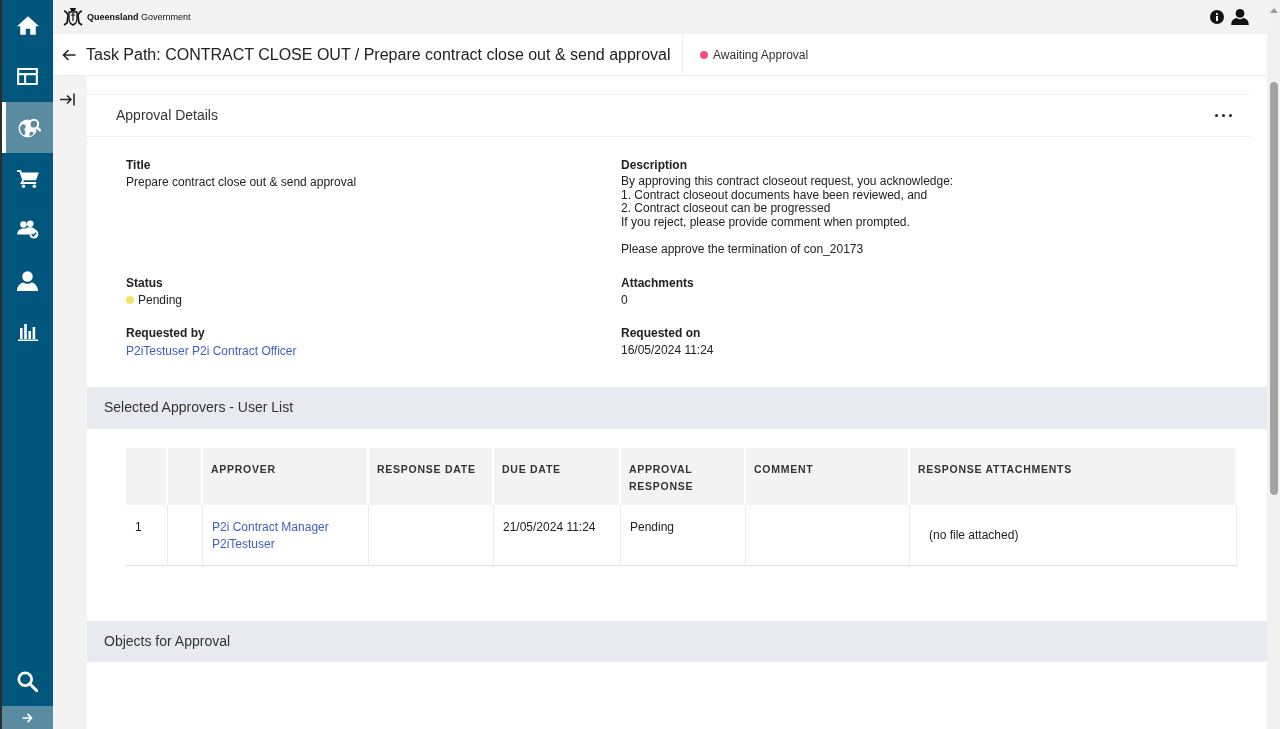 The image size is (1280, 729). I want to click on more-button, so click(1223, 115).